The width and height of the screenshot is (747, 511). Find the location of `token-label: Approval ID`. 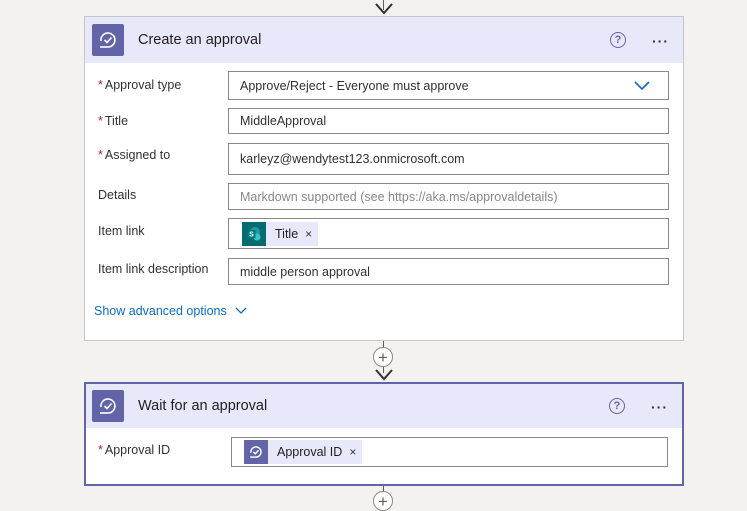

token-label: Approval ID is located at coordinates (310, 452).